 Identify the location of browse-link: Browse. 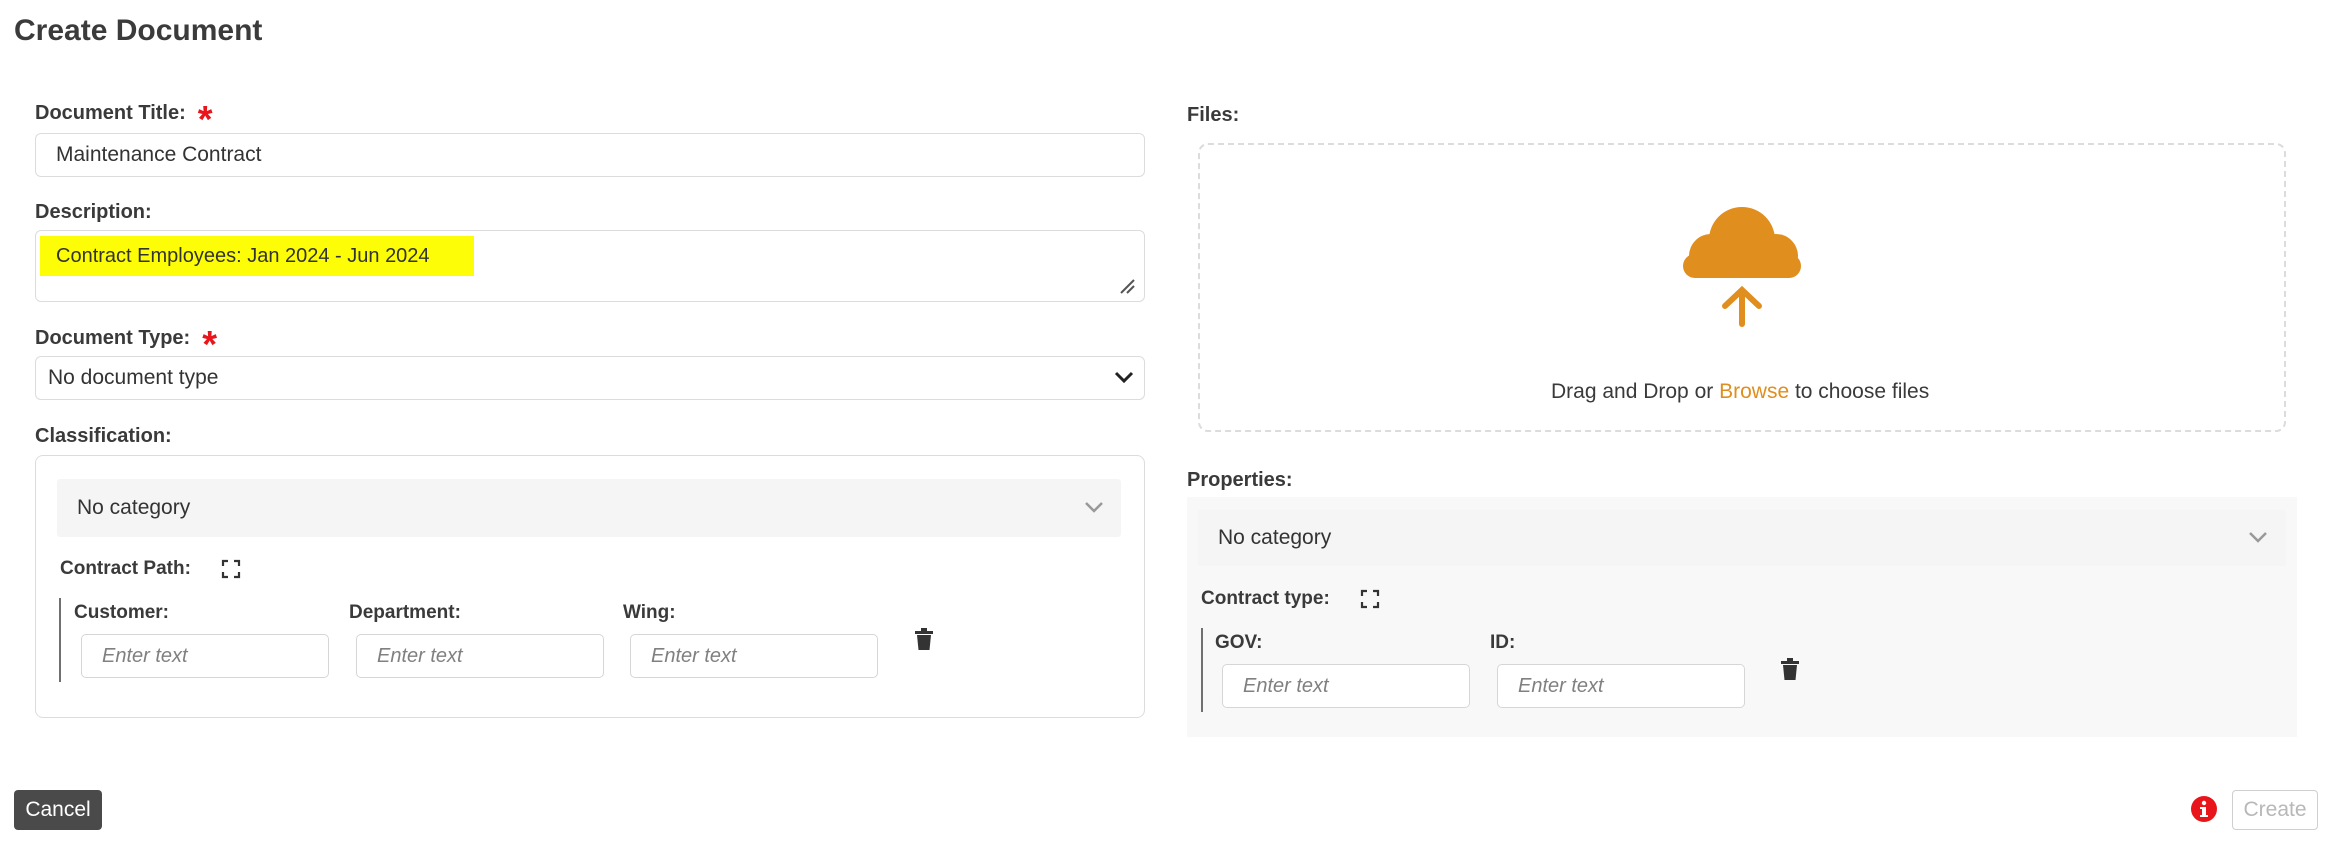
(1754, 391).